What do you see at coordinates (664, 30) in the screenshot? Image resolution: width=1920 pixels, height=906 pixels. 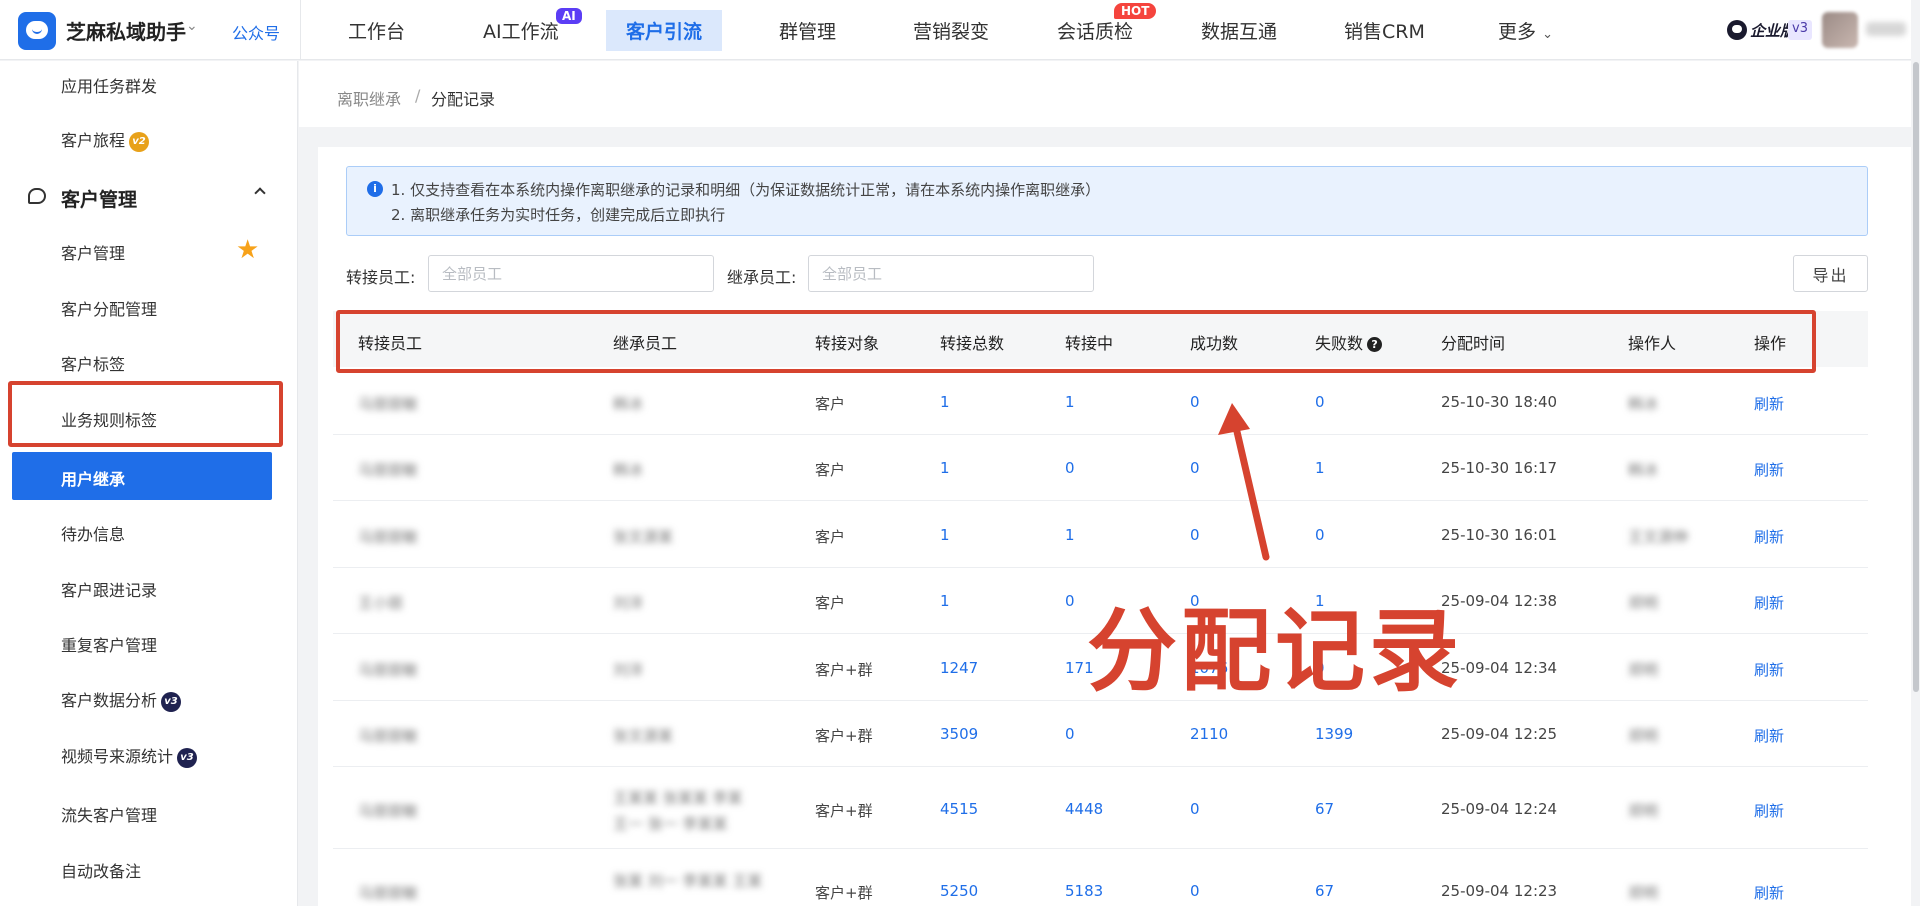 I see `nav-customer-acquisition: 客户引流` at bounding box center [664, 30].